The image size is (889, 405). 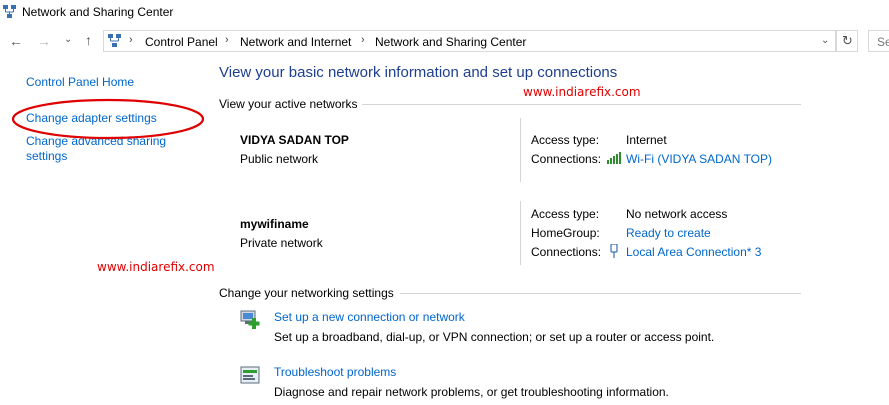 What do you see at coordinates (369, 317) in the screenshot?
I see `setup-new-connection-link: Set up a new connection or network` at bounding box center [369, 317].